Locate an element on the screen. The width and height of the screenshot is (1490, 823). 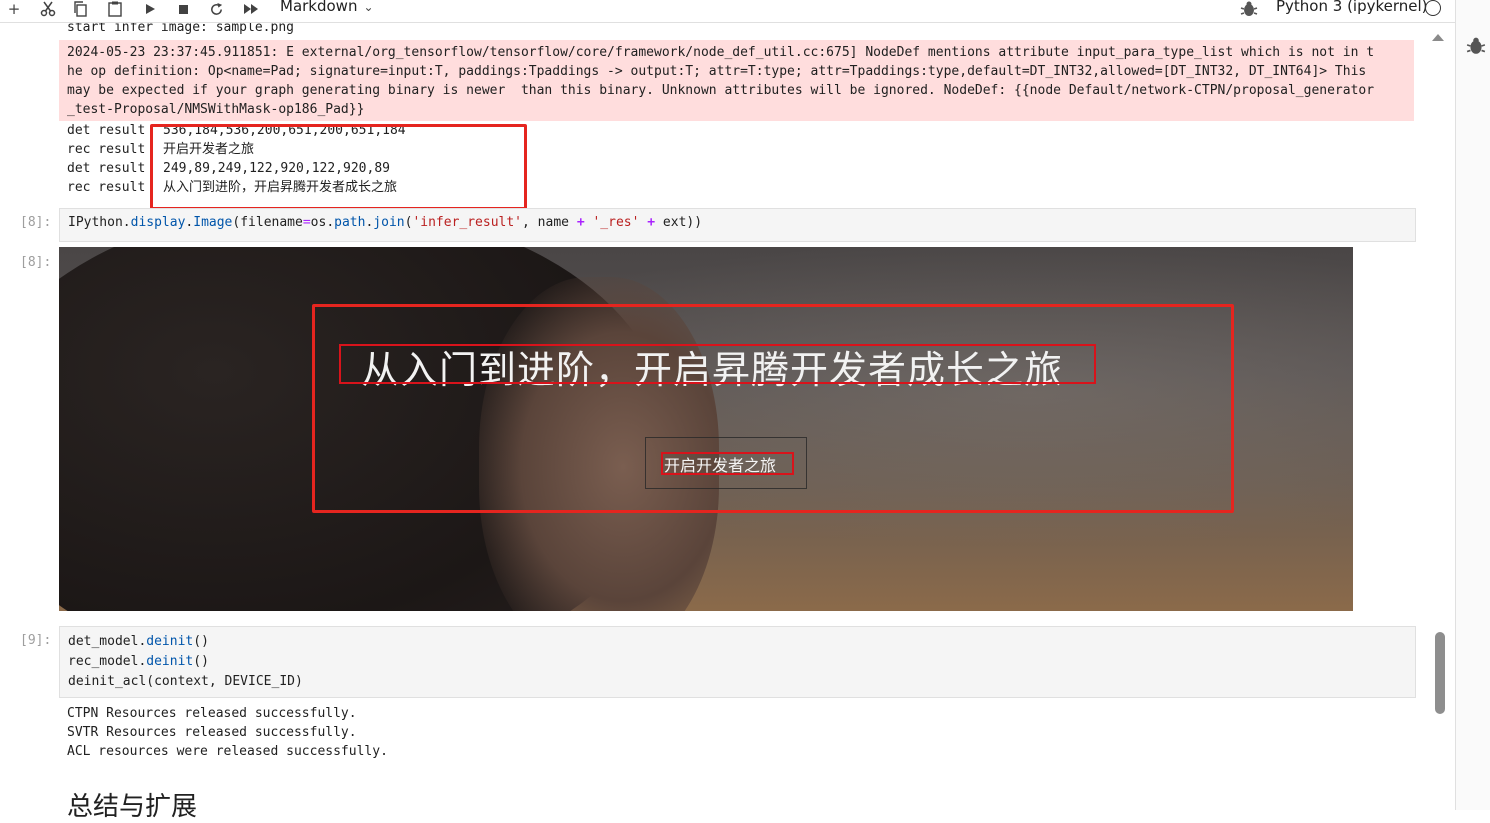
stderr-line: _test-Proposal/NMSWithMask-op186_Pad}} is located at coordinates (216, 109).